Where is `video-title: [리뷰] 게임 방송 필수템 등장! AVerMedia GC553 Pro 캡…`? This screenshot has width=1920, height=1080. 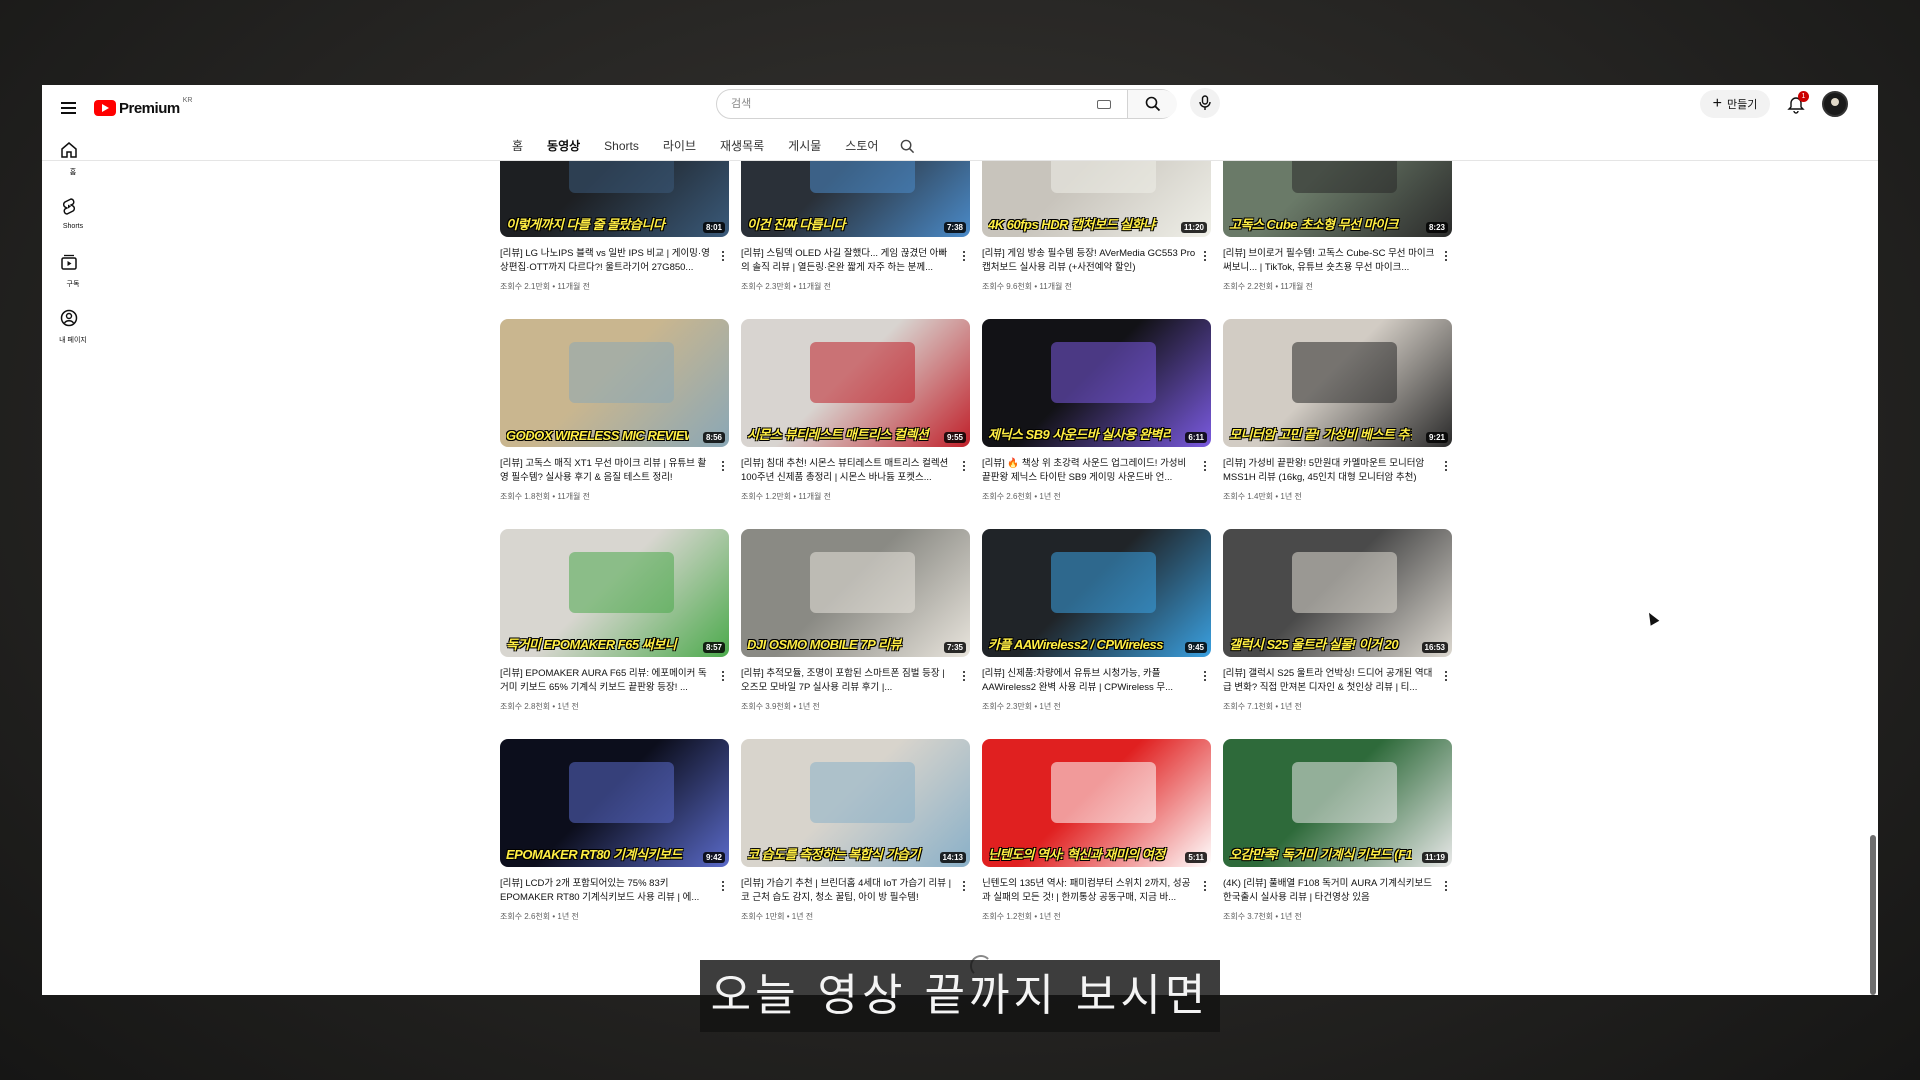 video-title: [리뷰] 게임 방송 필수템 등장! AVerMedia GC553 Pro 캡… is located at coordinates (1089, 261).